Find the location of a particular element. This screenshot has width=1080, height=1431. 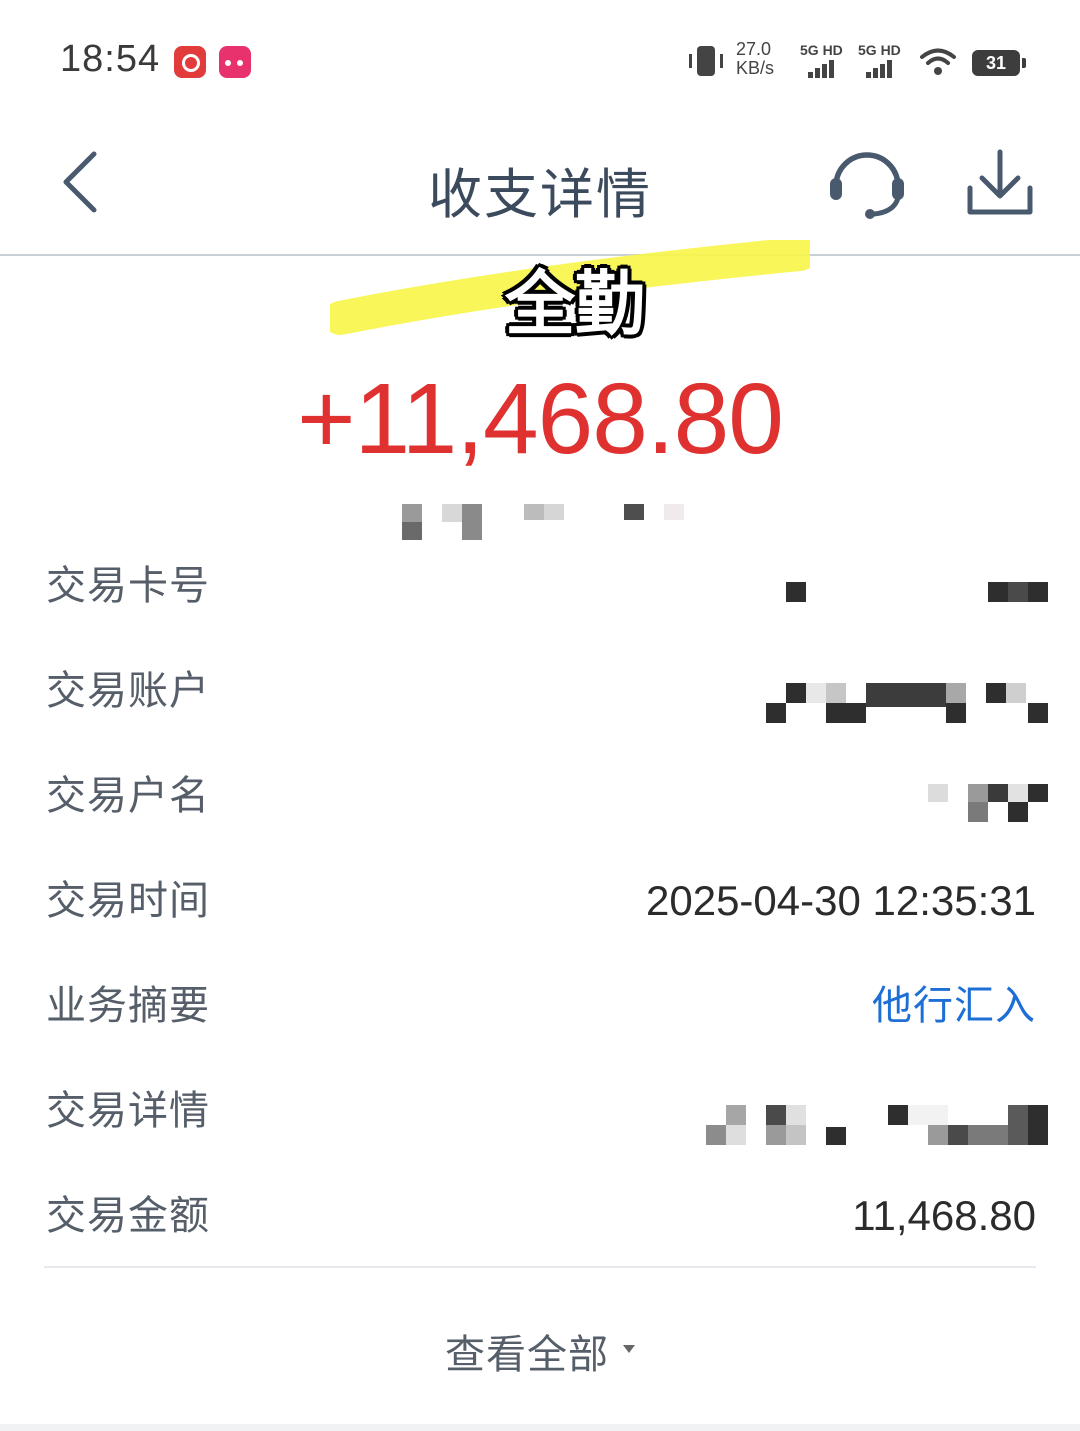

status-indicators: 27.0 KB/s 5G HD 5G HD 31 is located at coordinates (513, 62).